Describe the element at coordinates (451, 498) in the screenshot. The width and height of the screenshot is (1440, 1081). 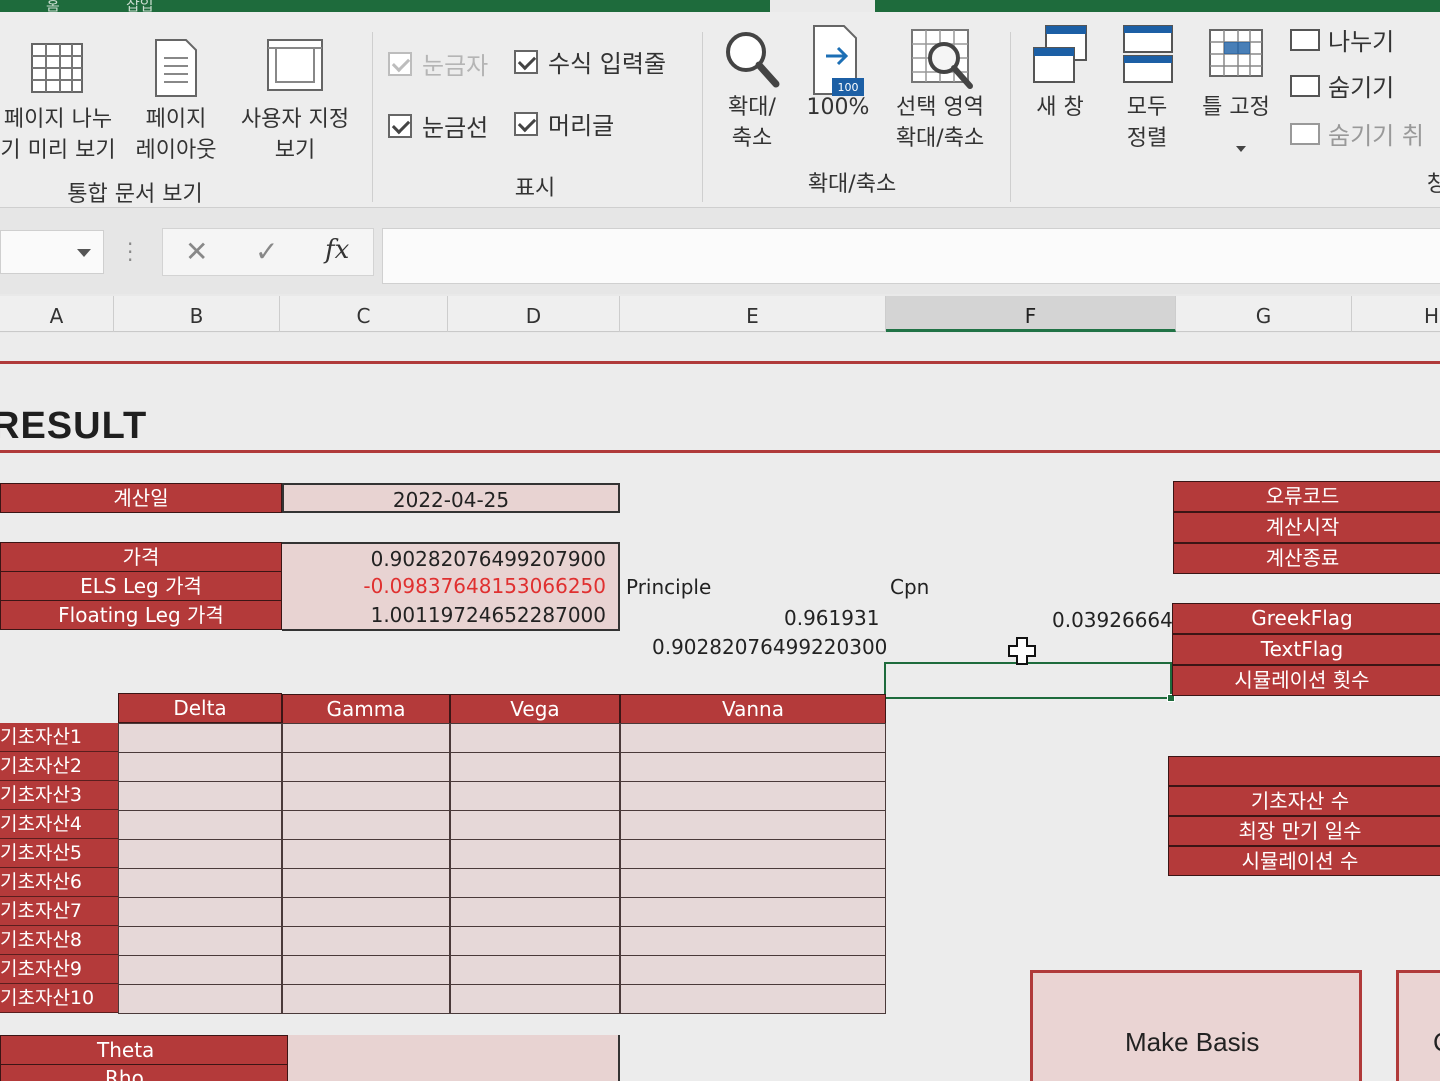
I see `calc-date-value: 2022-04-25` at that location.